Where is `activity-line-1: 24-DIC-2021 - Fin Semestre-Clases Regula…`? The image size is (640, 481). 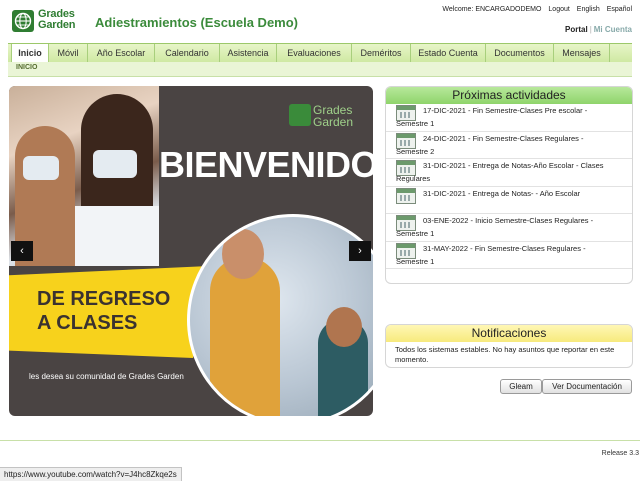 activity-line-1: 24-DIC-2021 - Fin Semestre-Clases Regula… is located at coordinates (503, 138).